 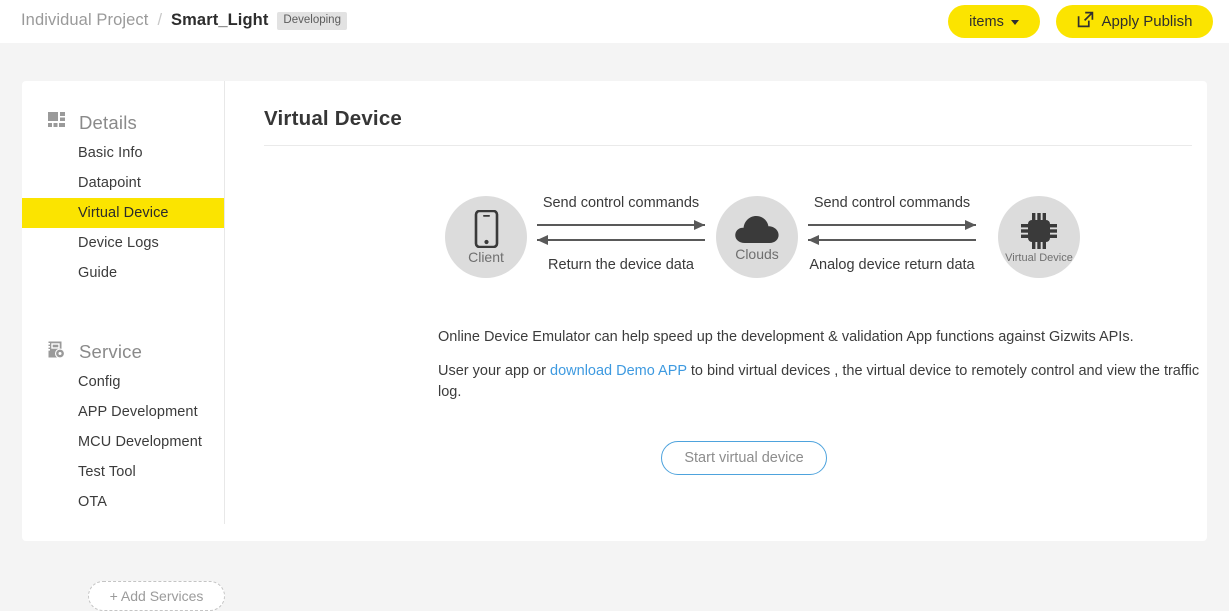 What do you see at coordinates (118, 243) in the screenshot?
I see `sidebar-item-label: Device Logs` at bounding box center [118, 243].